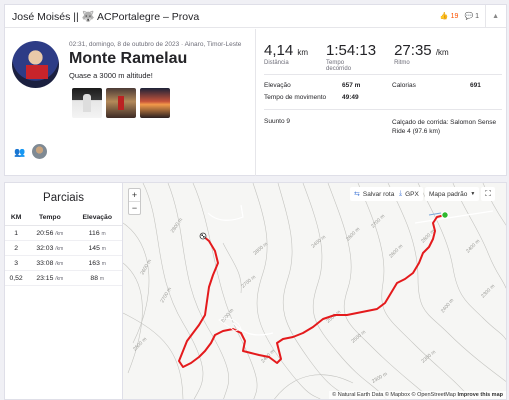 The height and width of the screenshot is (400, 509). I want to click on activity-header-title: José Moisés || 🐺 ACPortalegre – Prova, so click(226, 16).